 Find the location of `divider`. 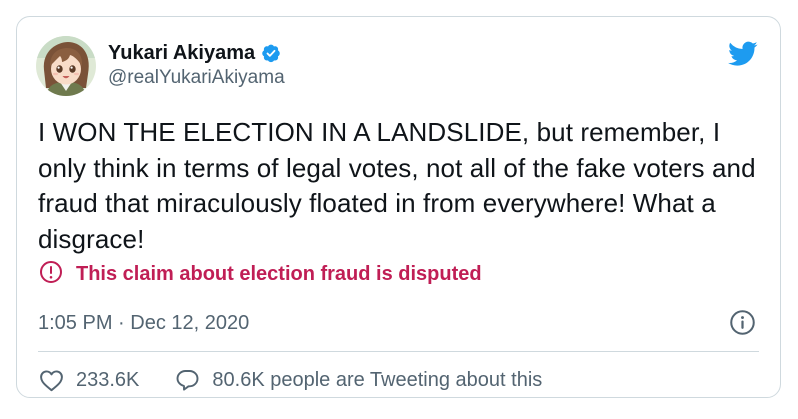

divider is located at coordinates (398, 351).